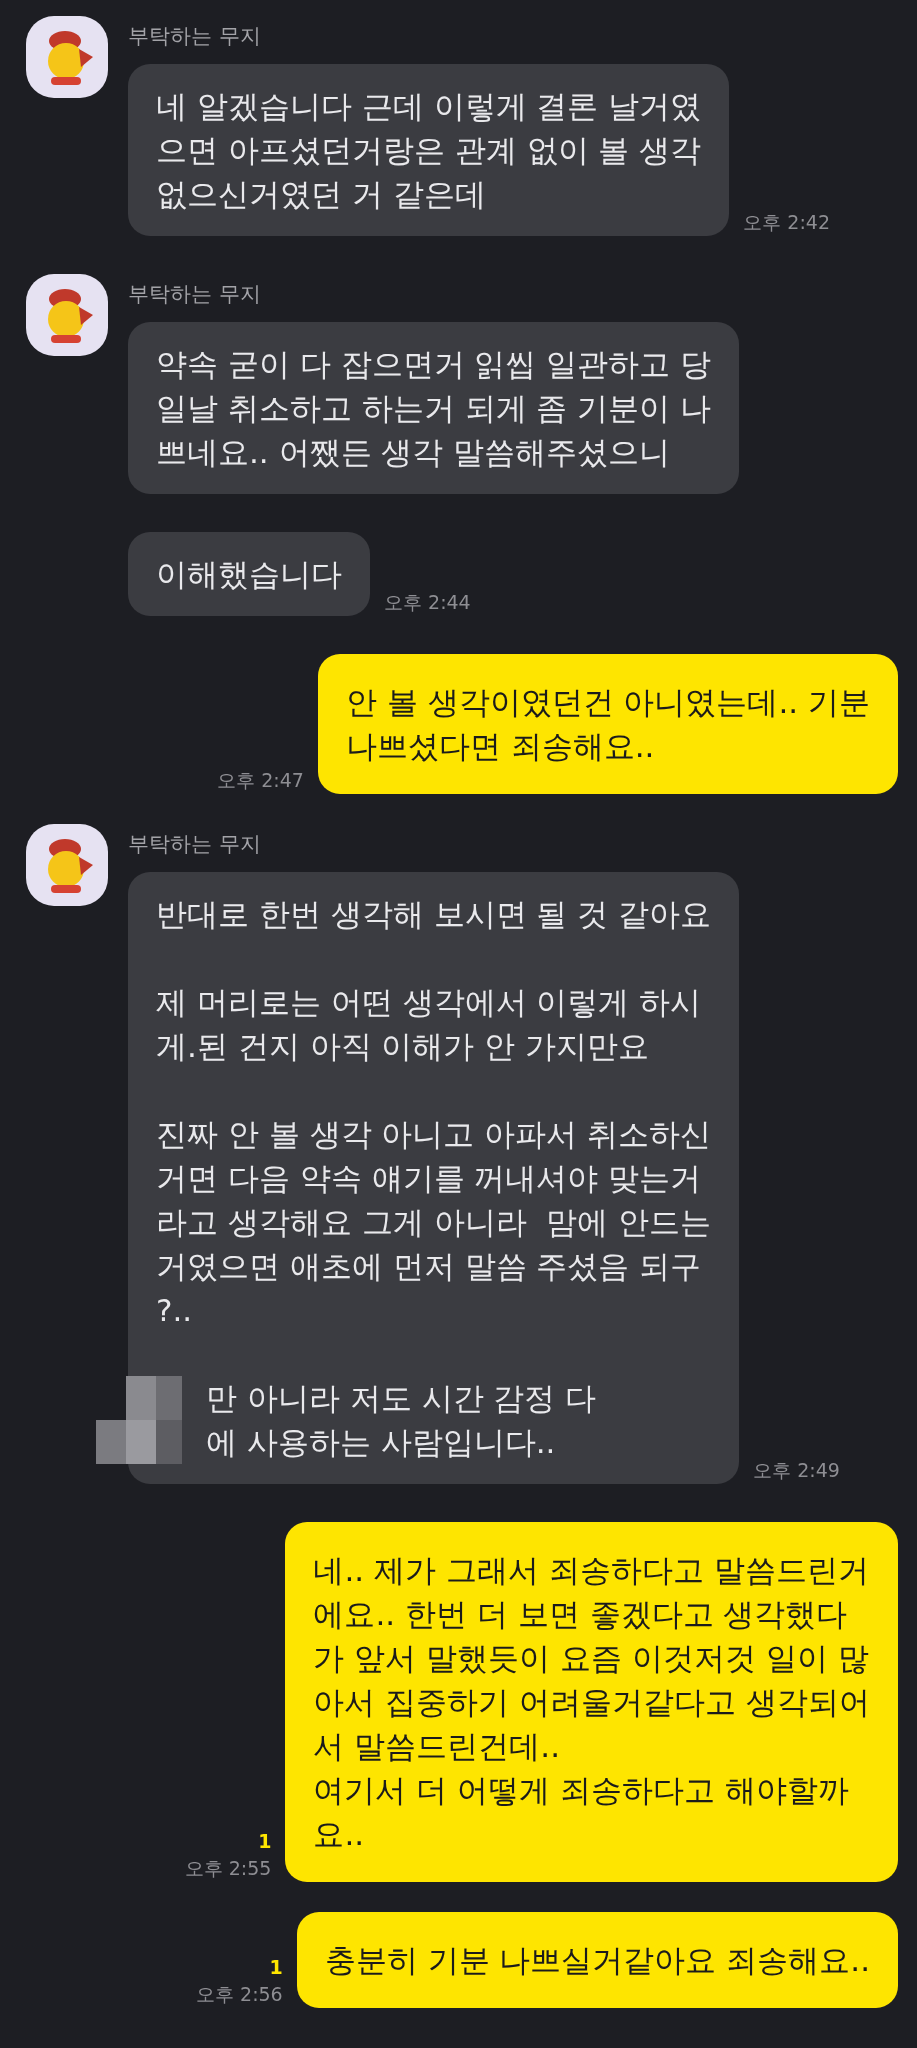 This screenshot has width=917, height=2048. Describe the element at coordinates (434, 408) in the screenshot. I see `message-text: 약속 굳이 다 잡으면거 읽씹 일관하고 당 일날 취소하고 하는거 되게 좀 기분이 나 쁘네요.. 어쨌든 생각 말씀해주셨으니` at that location.